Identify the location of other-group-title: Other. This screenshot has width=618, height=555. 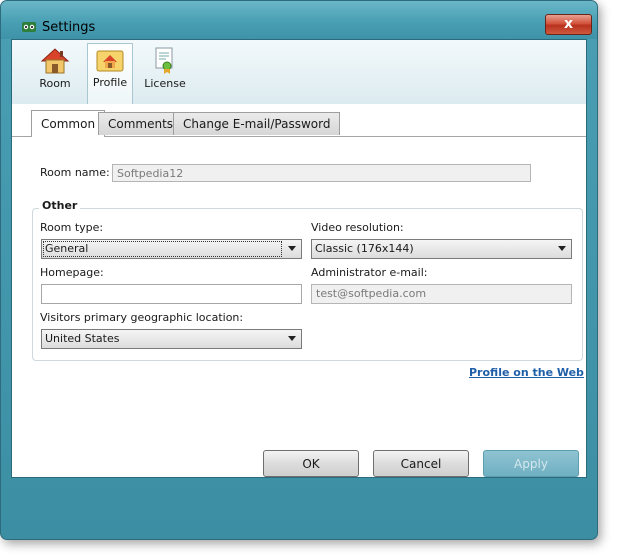
(60, 205).